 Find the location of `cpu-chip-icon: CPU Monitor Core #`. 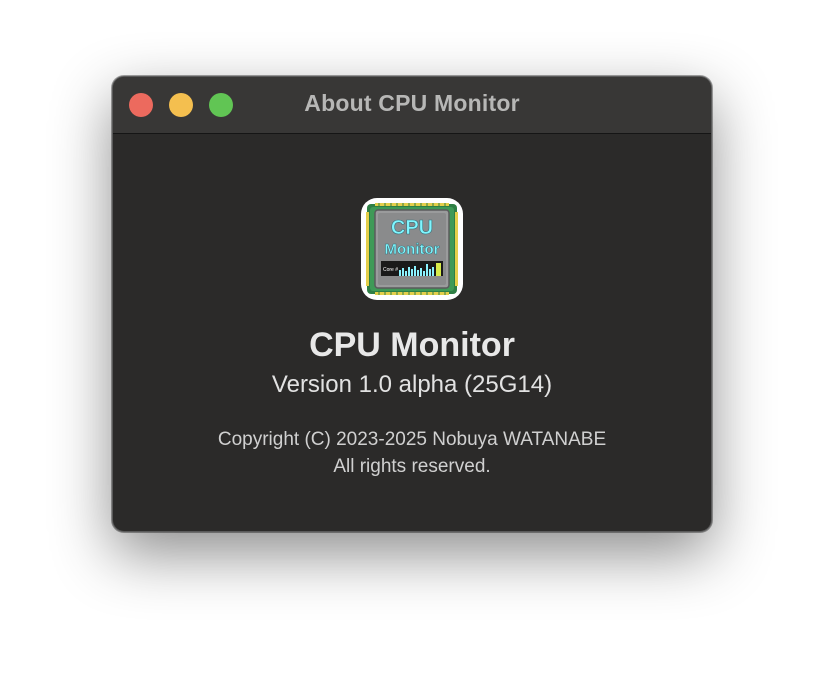

cpu-chip-icon: CPU Monitor Core # is located at coordinates (412, 249).